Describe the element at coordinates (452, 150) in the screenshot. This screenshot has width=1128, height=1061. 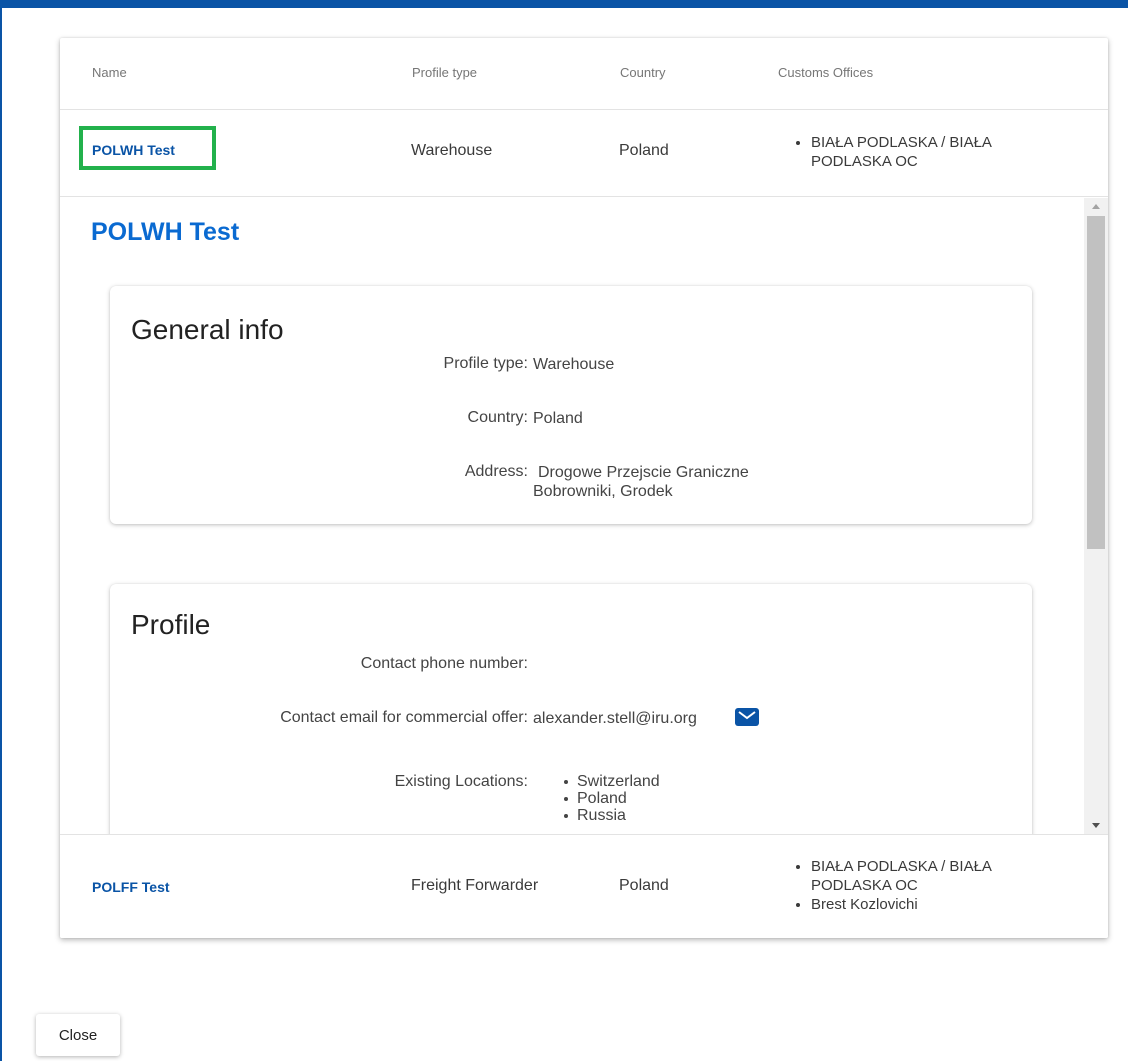
I see `profile-type-cell: Warehouse` at that location.